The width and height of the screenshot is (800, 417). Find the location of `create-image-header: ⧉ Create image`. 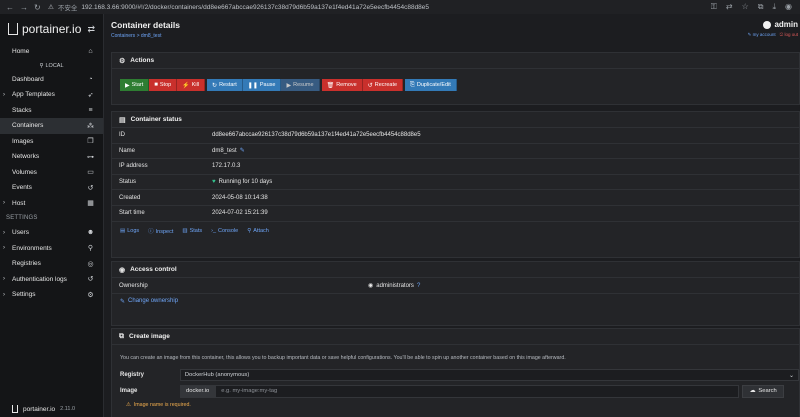

create-image-header: ⧉ Create image is located at coordinates (455, 337).